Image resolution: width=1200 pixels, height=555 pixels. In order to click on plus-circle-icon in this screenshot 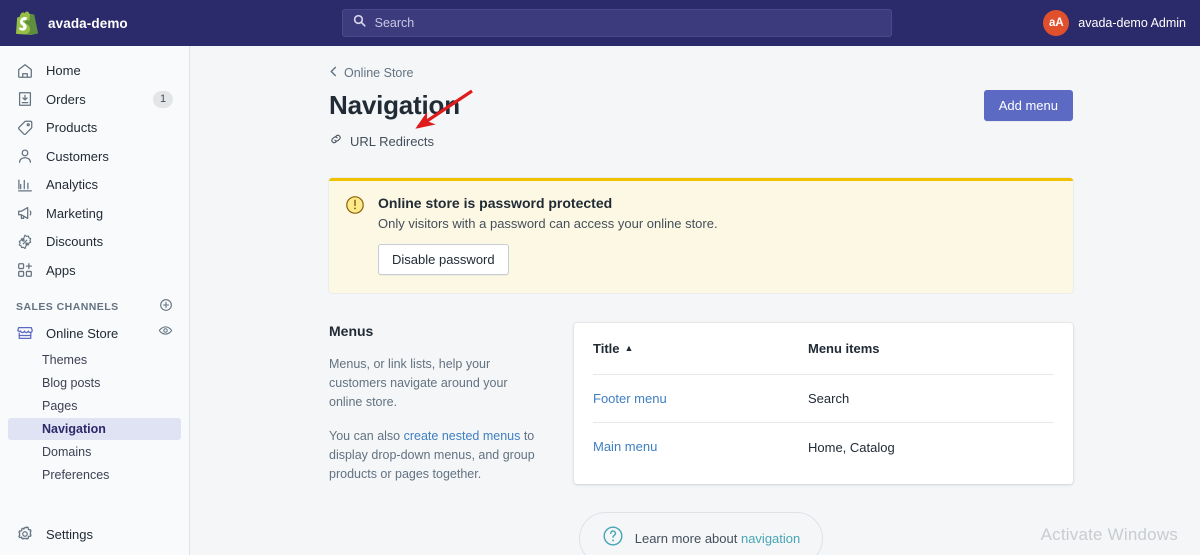, I will do `click(166, 307)`.